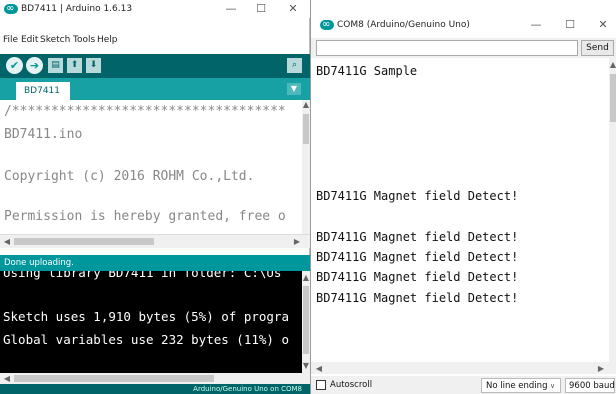 Image resolution: width=616 pixels, height=394 pixels. What do you see at coordinates (306, 167) in the screenshot?
I see `editor-vertical-scrollbar: ▲` at bounding box center [306, 167].